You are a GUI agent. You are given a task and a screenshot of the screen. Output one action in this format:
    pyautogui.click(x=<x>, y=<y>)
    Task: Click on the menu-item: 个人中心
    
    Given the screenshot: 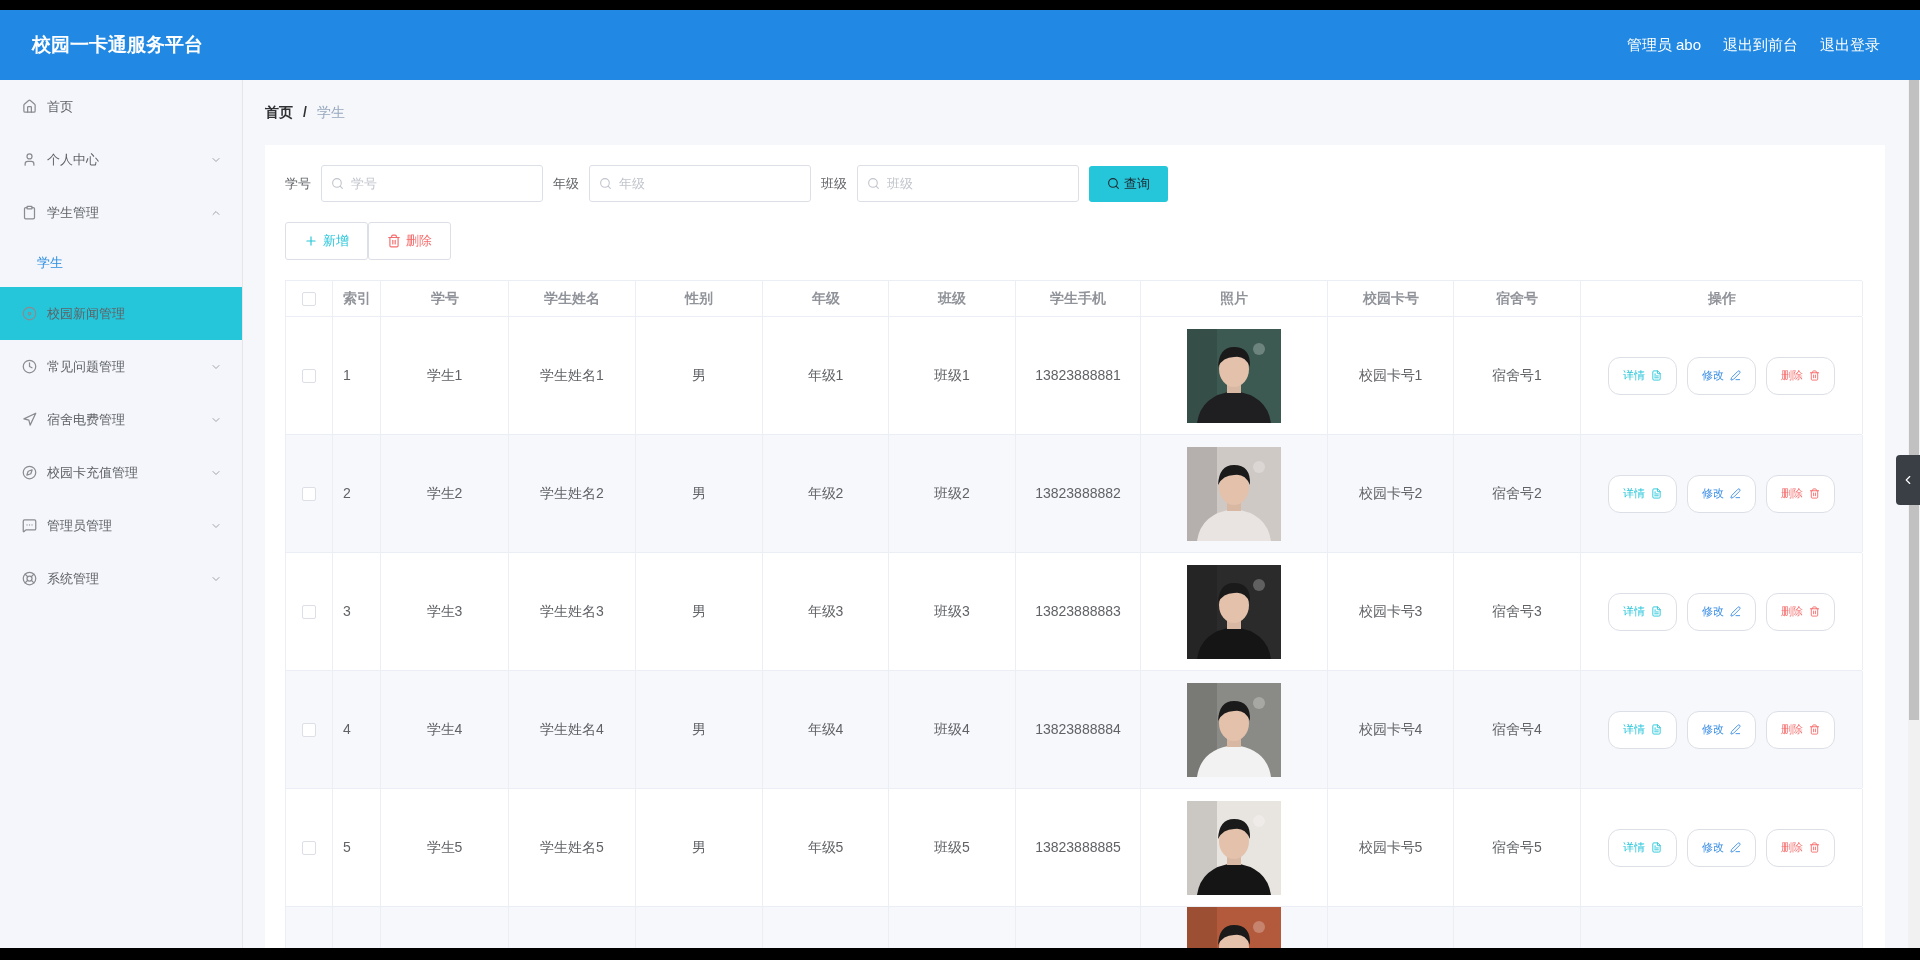 What is the action you would take?
    pyautogui.click(x=121, y=159)
    